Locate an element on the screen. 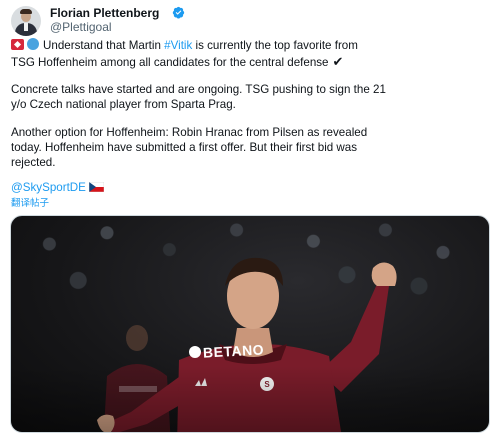  author-handle: @Plettigoal is located at coordinates (81, 27).